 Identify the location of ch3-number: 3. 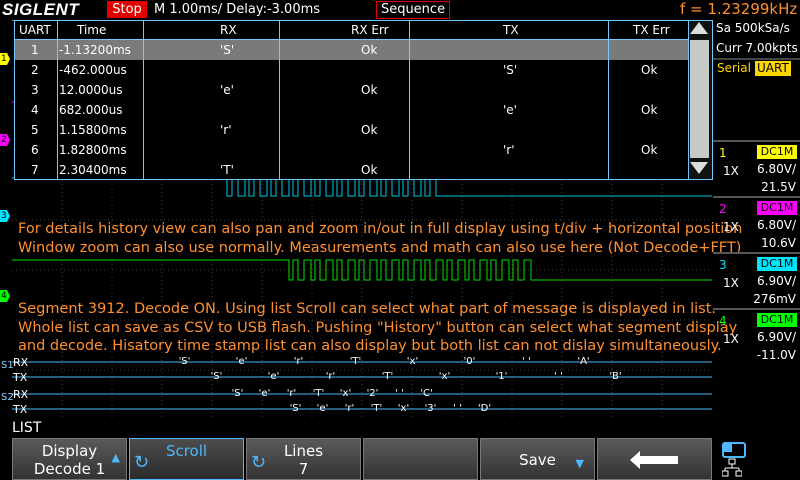
(723, 265).